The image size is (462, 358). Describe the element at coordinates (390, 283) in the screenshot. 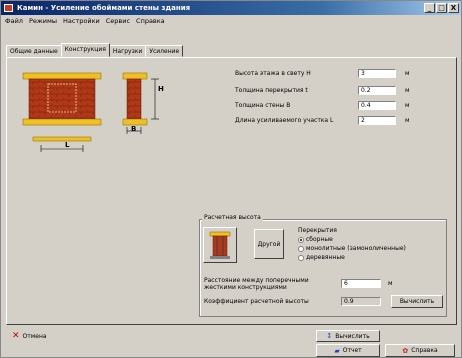

I see `distance-unit: м` at that location.